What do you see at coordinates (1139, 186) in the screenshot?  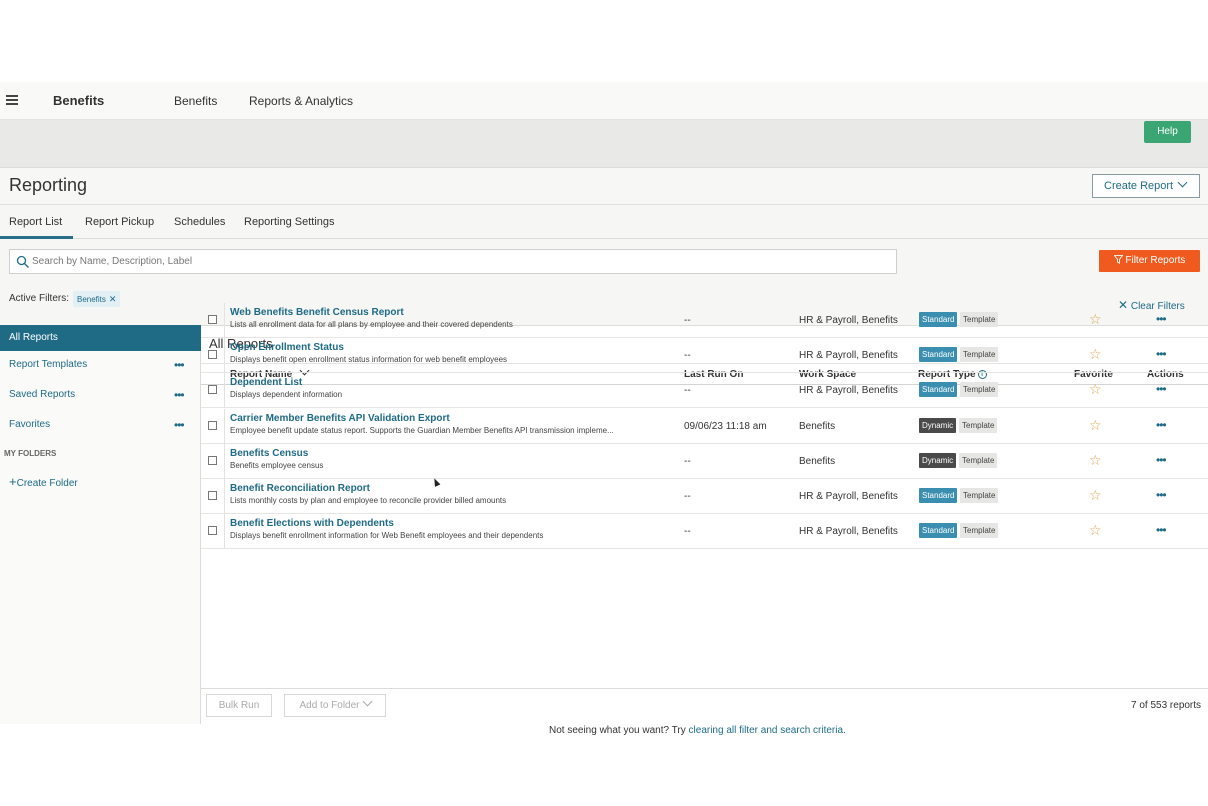 I see `create-report-label: Create Report` at bounding box center [1139, 186].